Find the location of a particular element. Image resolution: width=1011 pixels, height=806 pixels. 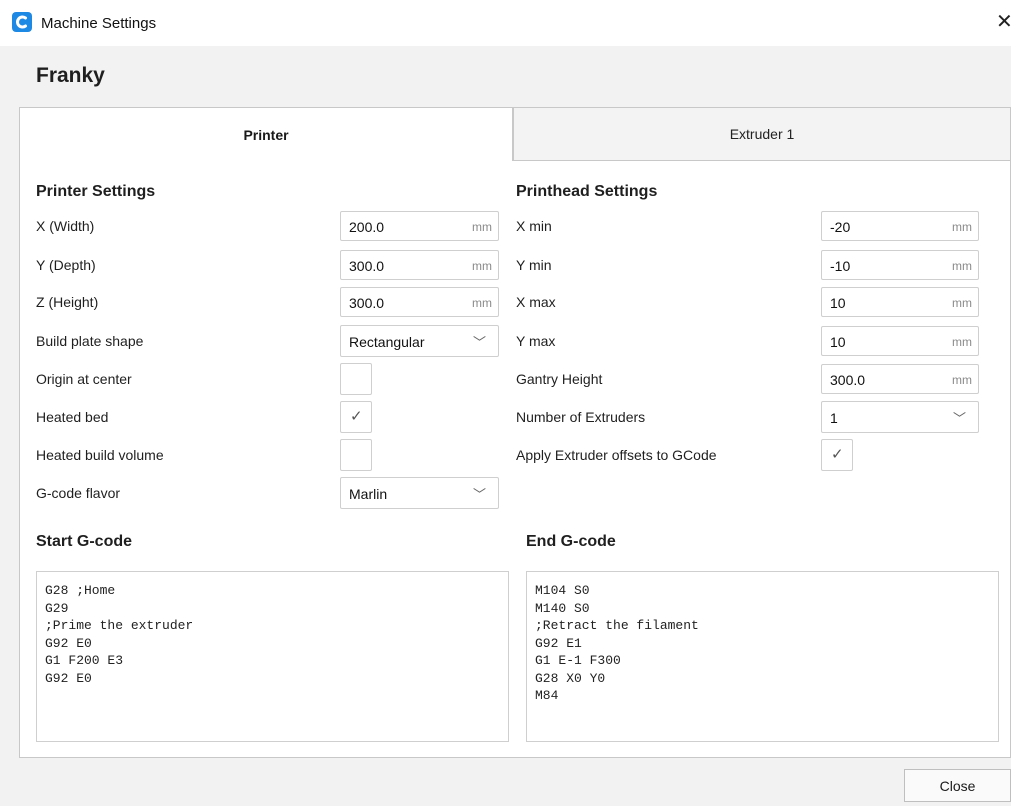

gcode-line: G1 E-1 F300 is located at coordinates (578, 660).